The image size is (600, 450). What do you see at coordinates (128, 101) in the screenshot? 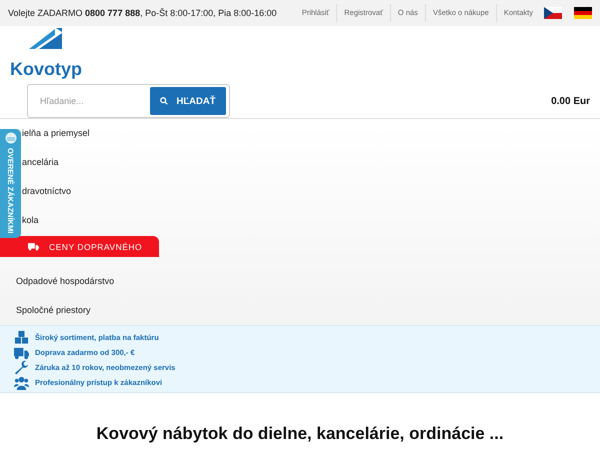
I see `search-field: Hľadanie... HĽADAŤ` at bounding box center [128, 101].